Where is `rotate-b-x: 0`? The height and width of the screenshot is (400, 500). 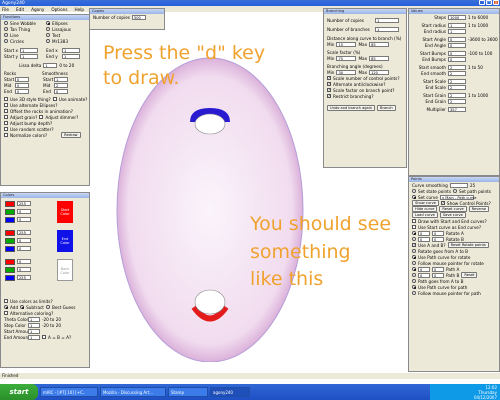
rotate-b-x: 0 is located at coordinates (424, 239).